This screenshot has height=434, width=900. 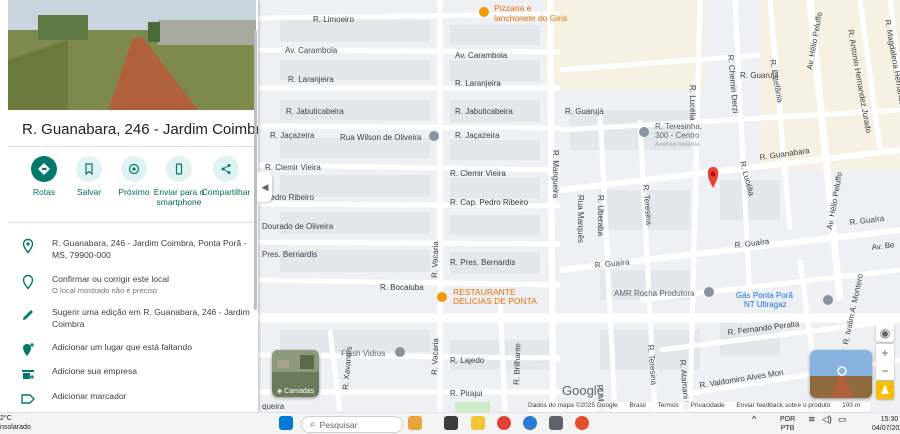 I want to click on street-label: R. Limoeiro, so click(x=333, y=19).